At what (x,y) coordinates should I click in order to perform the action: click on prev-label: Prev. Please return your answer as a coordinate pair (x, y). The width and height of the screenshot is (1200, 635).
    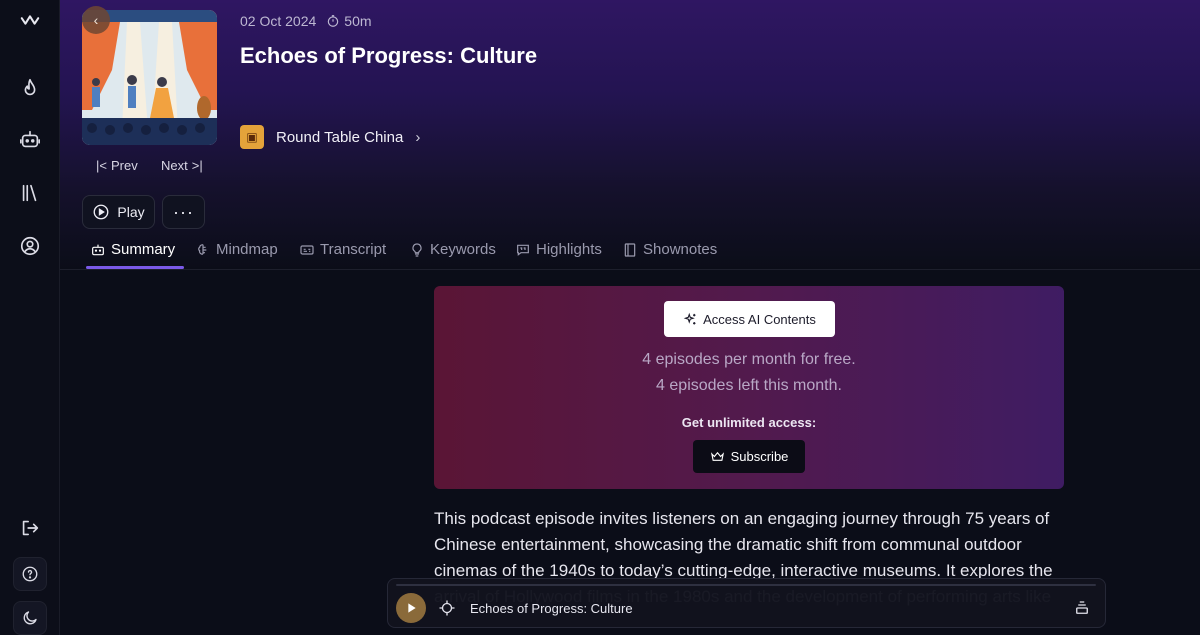
    Looking at the image, I should click on (124, 165).